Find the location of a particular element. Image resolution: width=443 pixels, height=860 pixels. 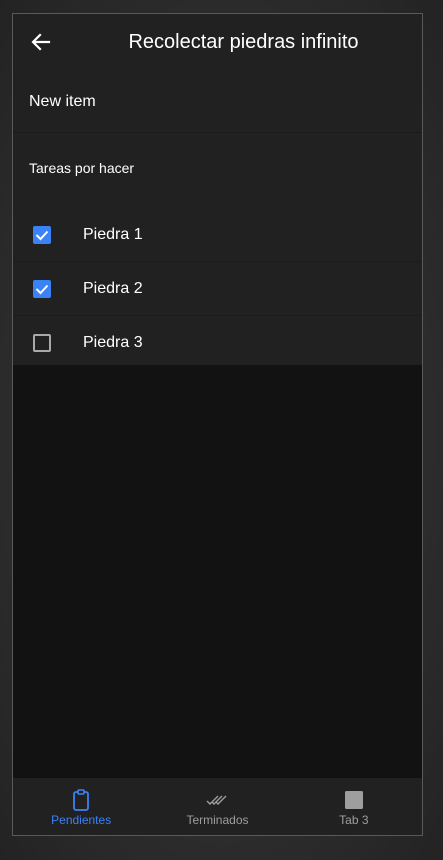

task-label: Piedra 1 is located at coordinates (113, 234).